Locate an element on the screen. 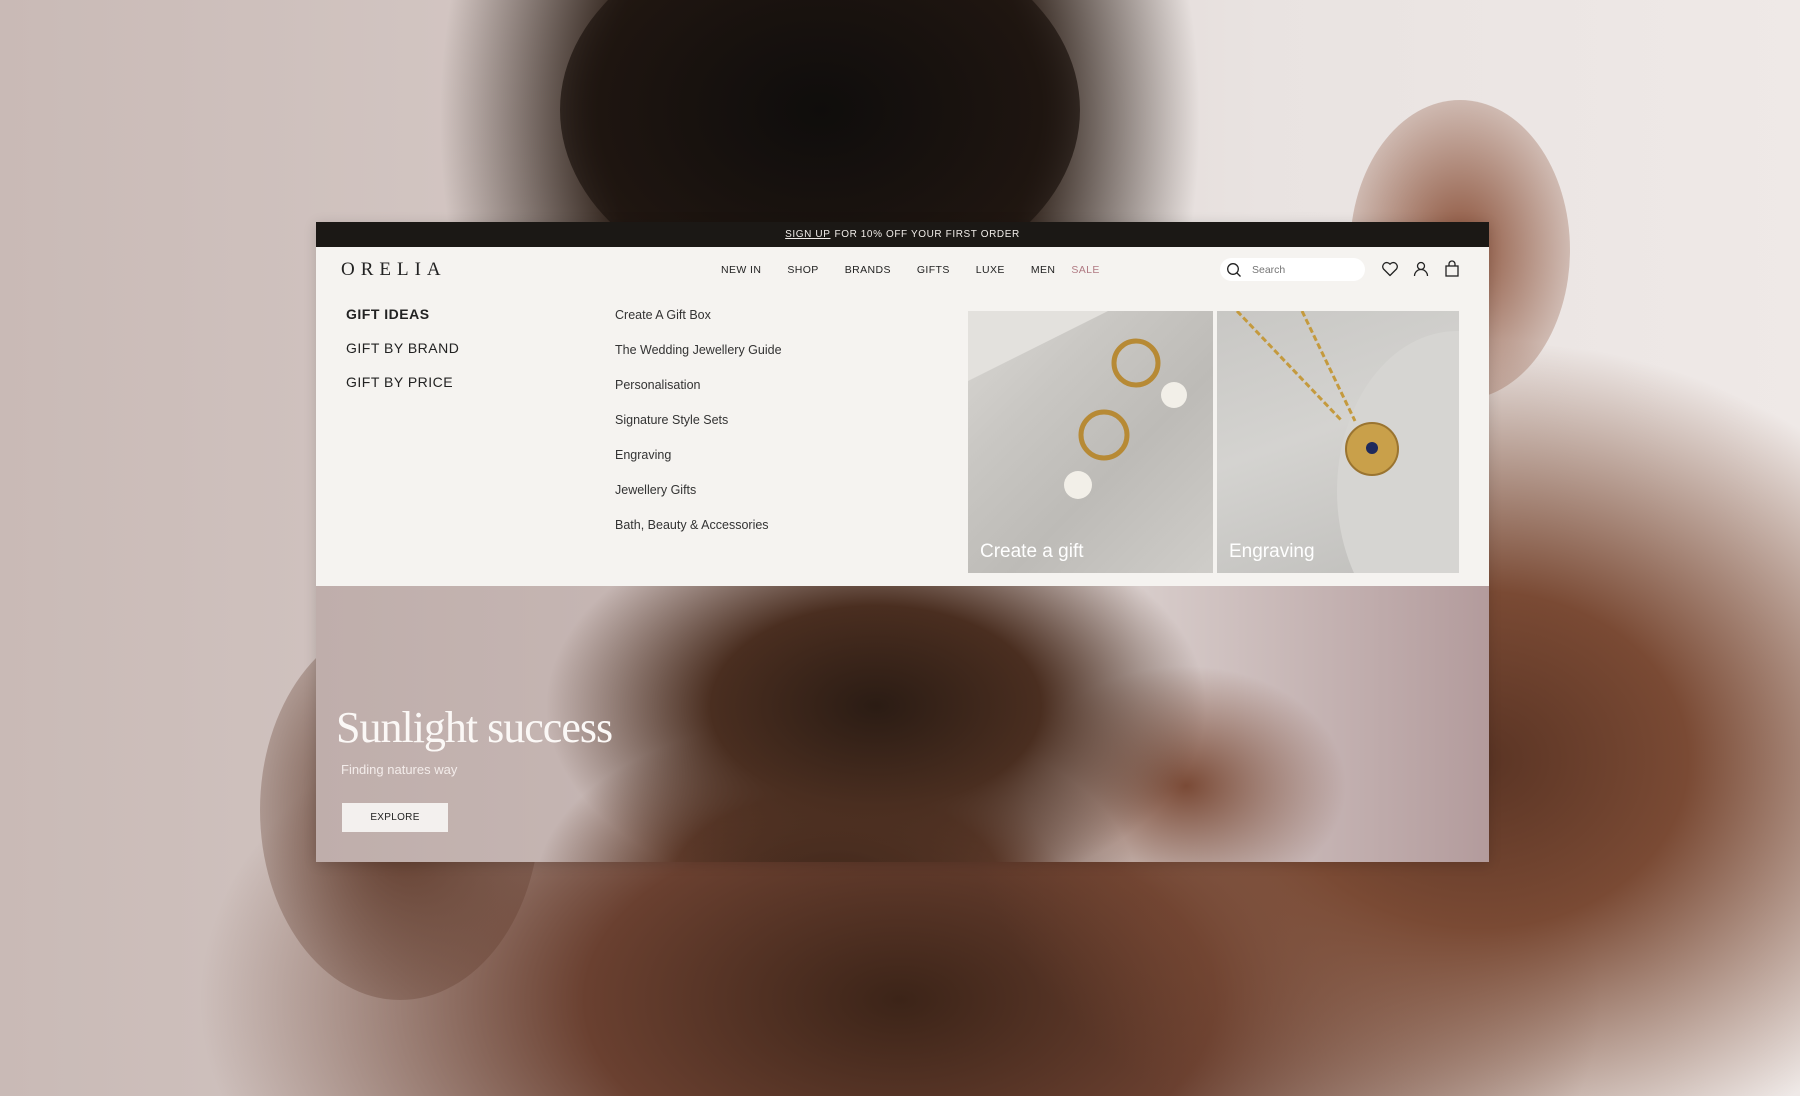 The width and height of the screenshot is (1800, 1096). card-label: Engraving is located at coordinates (1272, 551).